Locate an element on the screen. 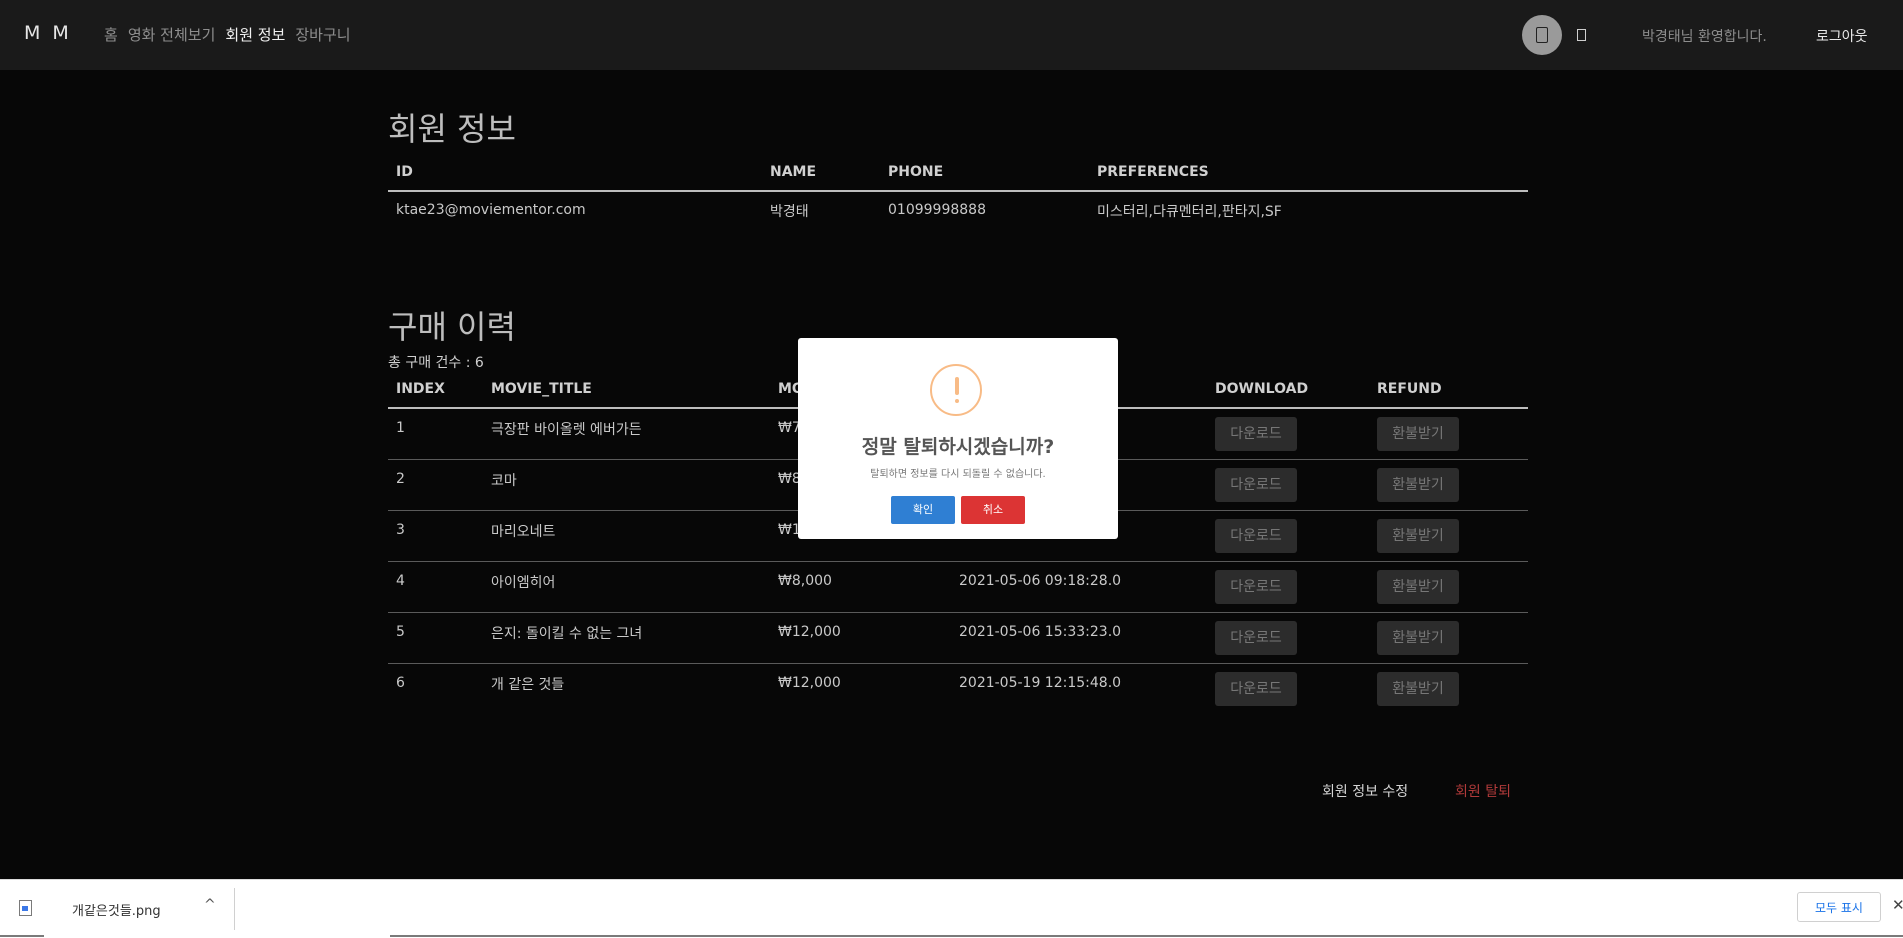  image-file-icon is located at coordinates (25, 908).